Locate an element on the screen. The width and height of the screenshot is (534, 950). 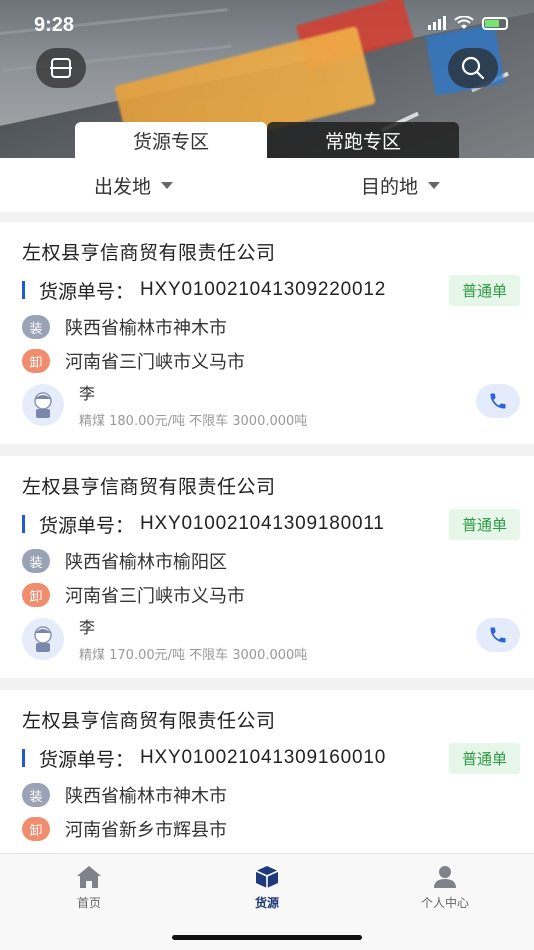
order-row: 货源单号： HXY010021041309220012 普通单 is located at coordinates (271, 290).